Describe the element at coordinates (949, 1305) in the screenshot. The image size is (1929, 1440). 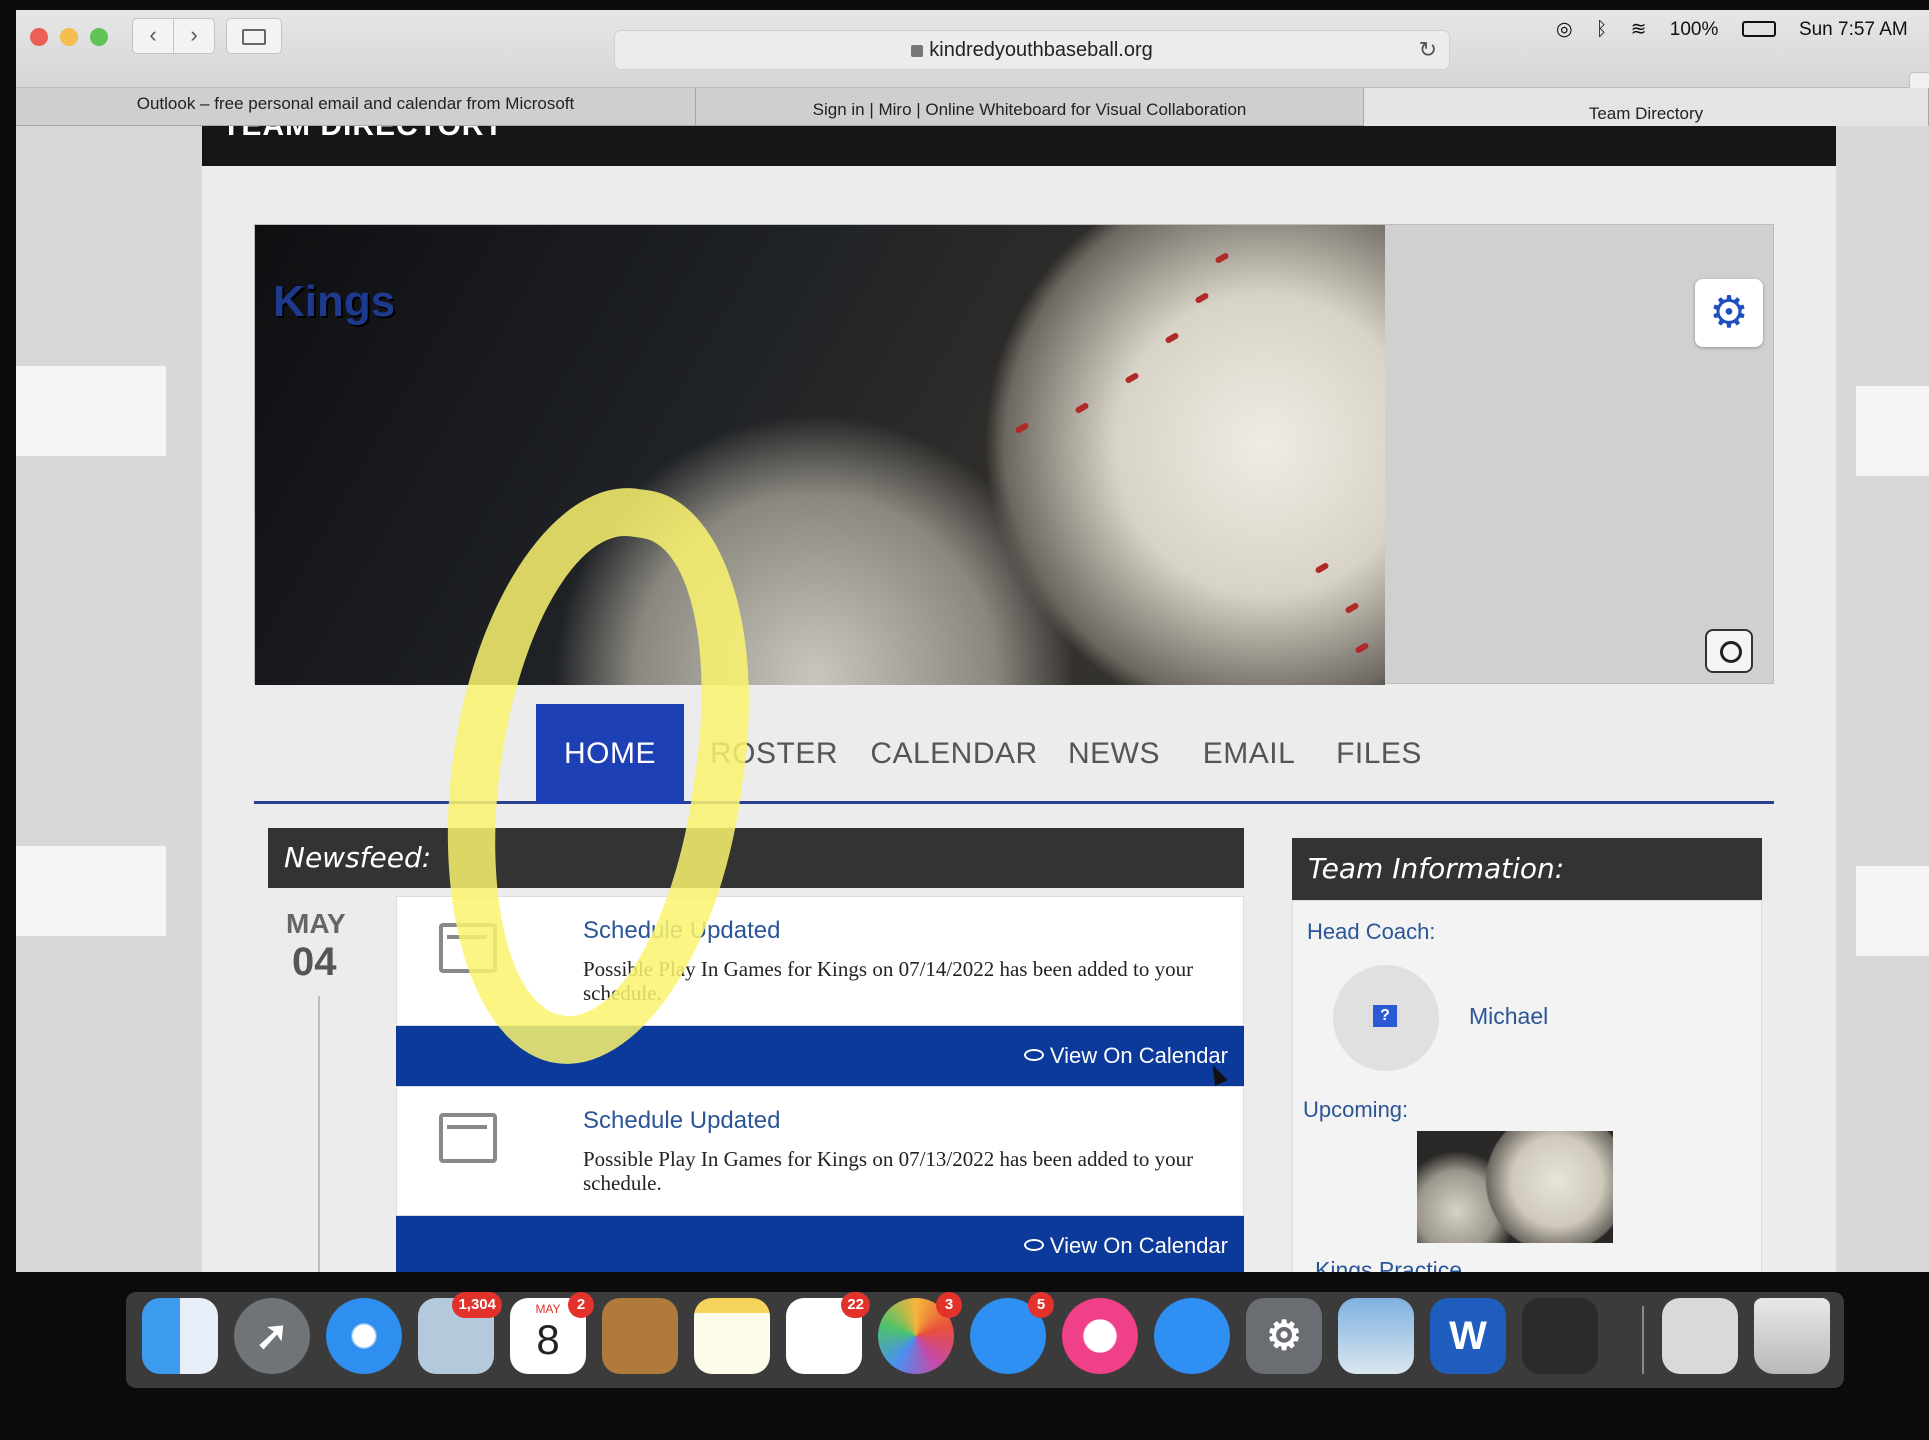
I see `photos-badge: 3` at that location.